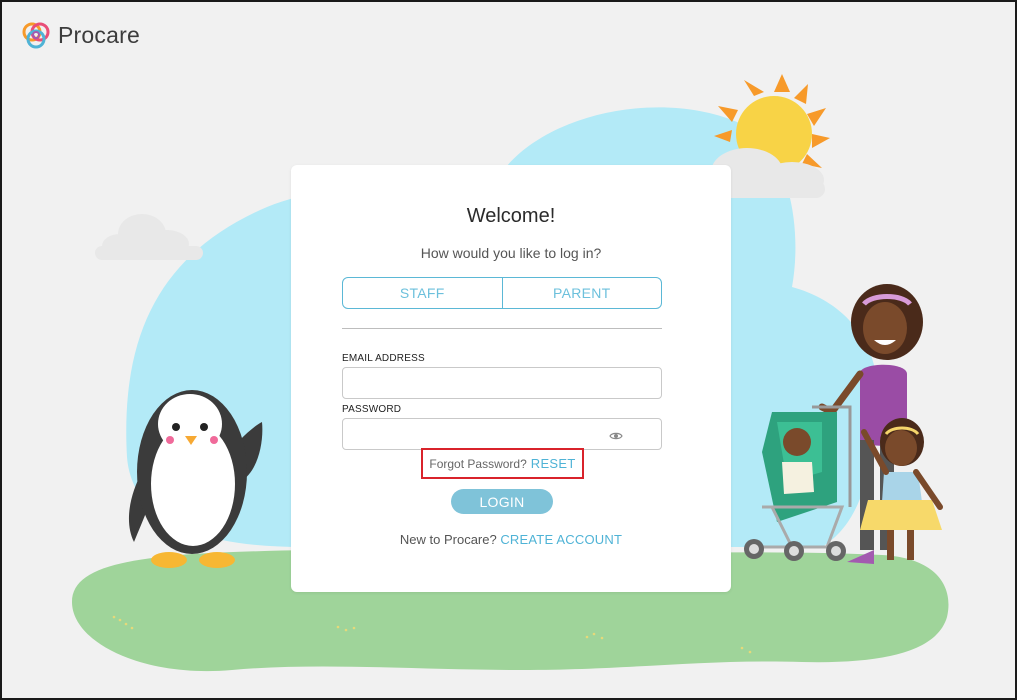 The height and width of the screenshot is (700, 1017). What do you see at coordinates (511, 253) in the screenshot?
I see `login-subtitle: How would you like to log in?` at bounding box center [511, 253].